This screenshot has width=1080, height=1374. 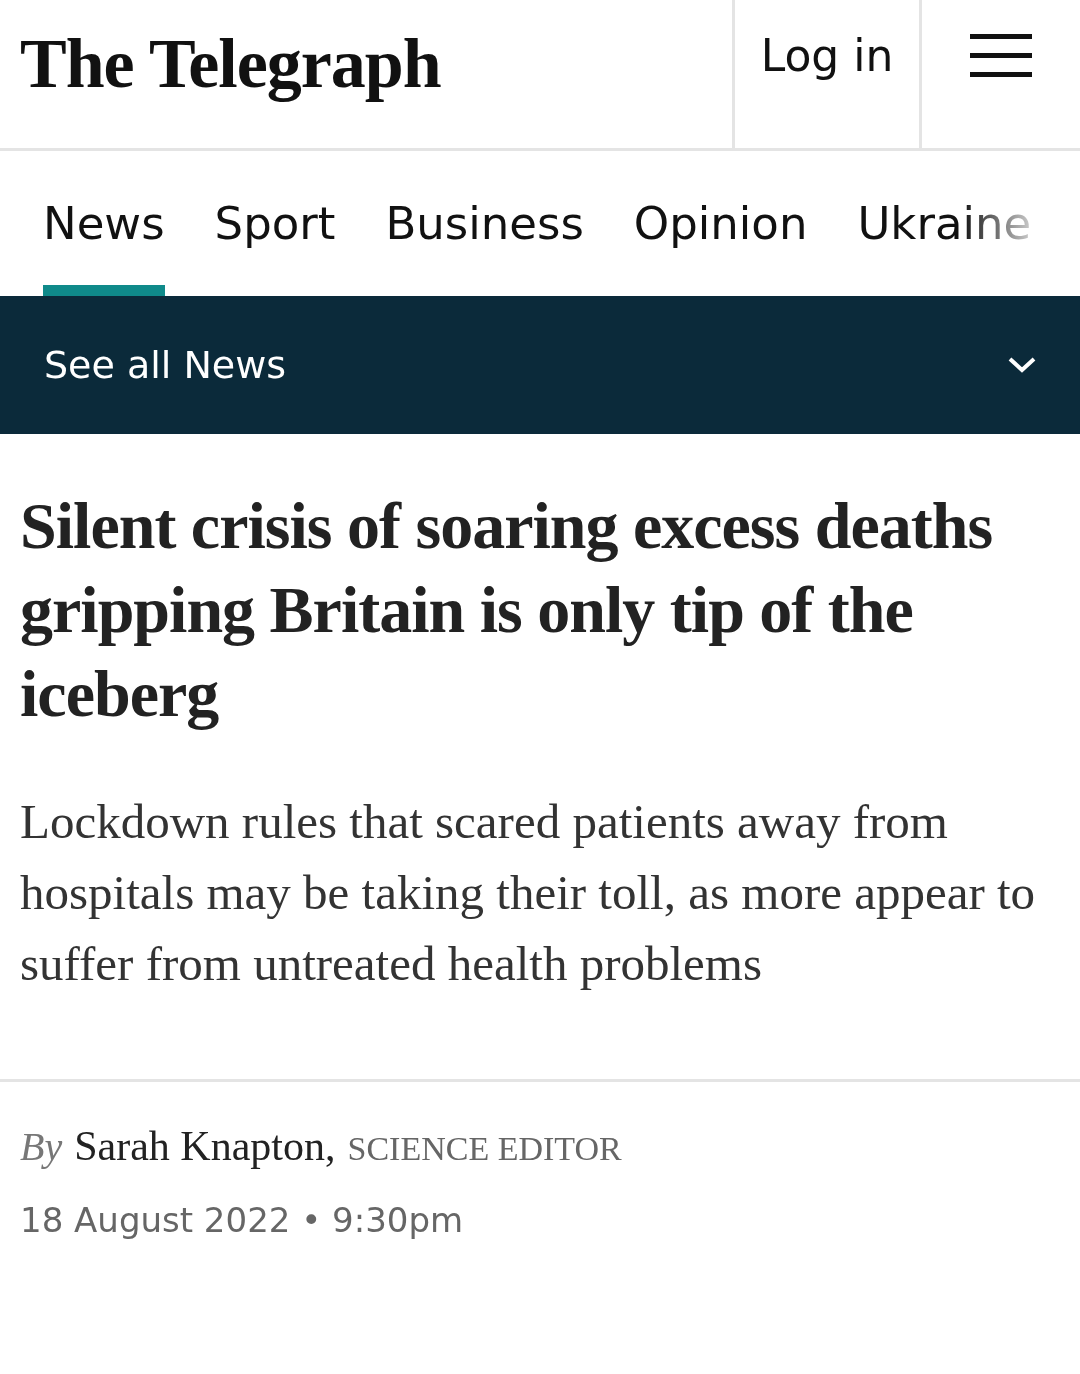 I want to click on publish-date: 18 August 2022 • 9:30pm, so click(x=242, y=1219).